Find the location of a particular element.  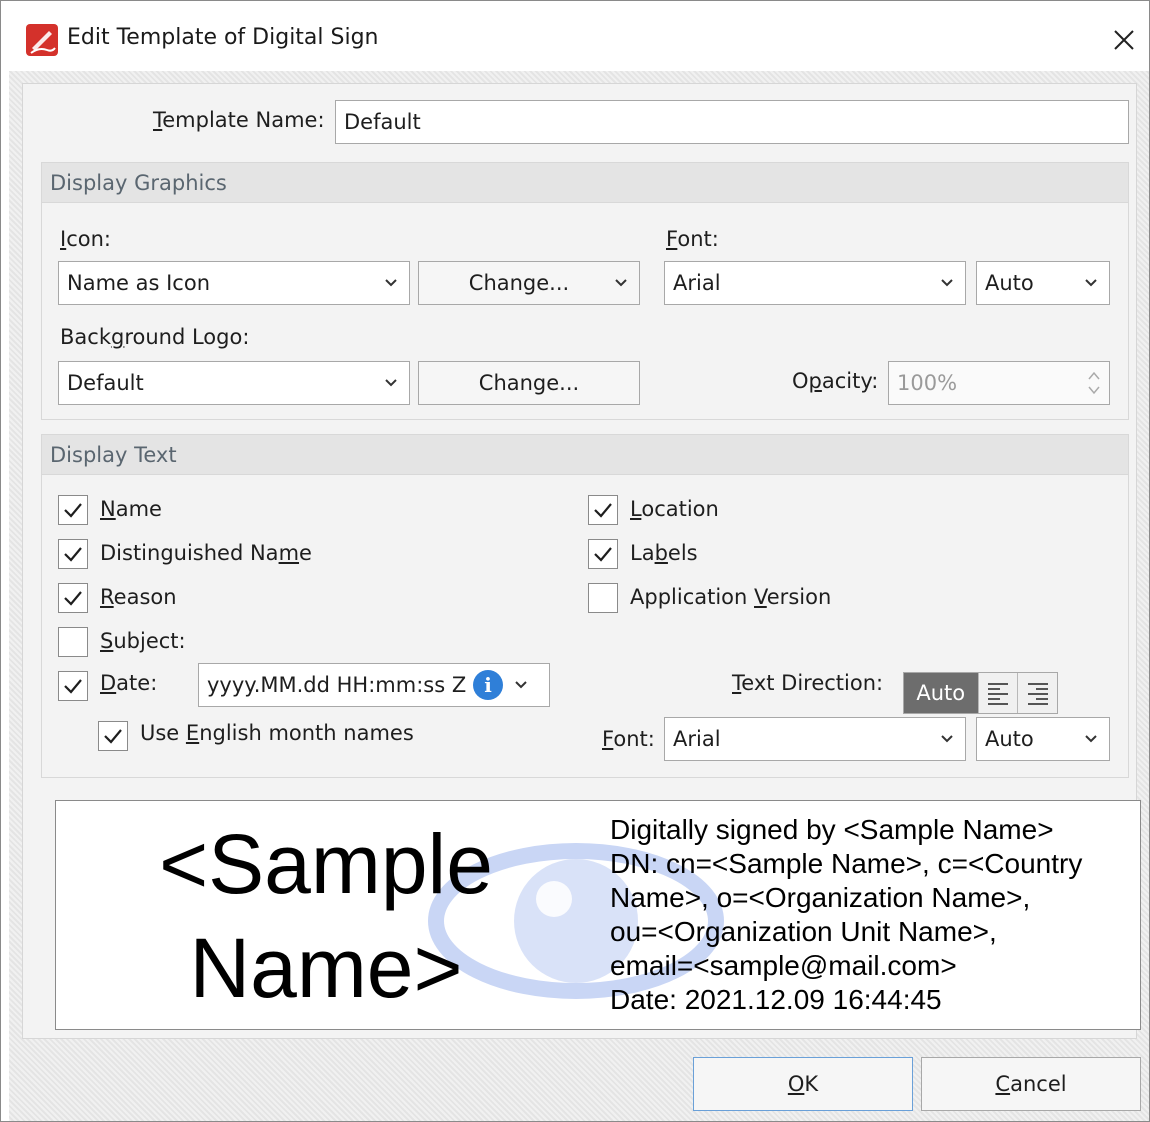

distinguished-name-checkbox is located at coordinates (73, 554).